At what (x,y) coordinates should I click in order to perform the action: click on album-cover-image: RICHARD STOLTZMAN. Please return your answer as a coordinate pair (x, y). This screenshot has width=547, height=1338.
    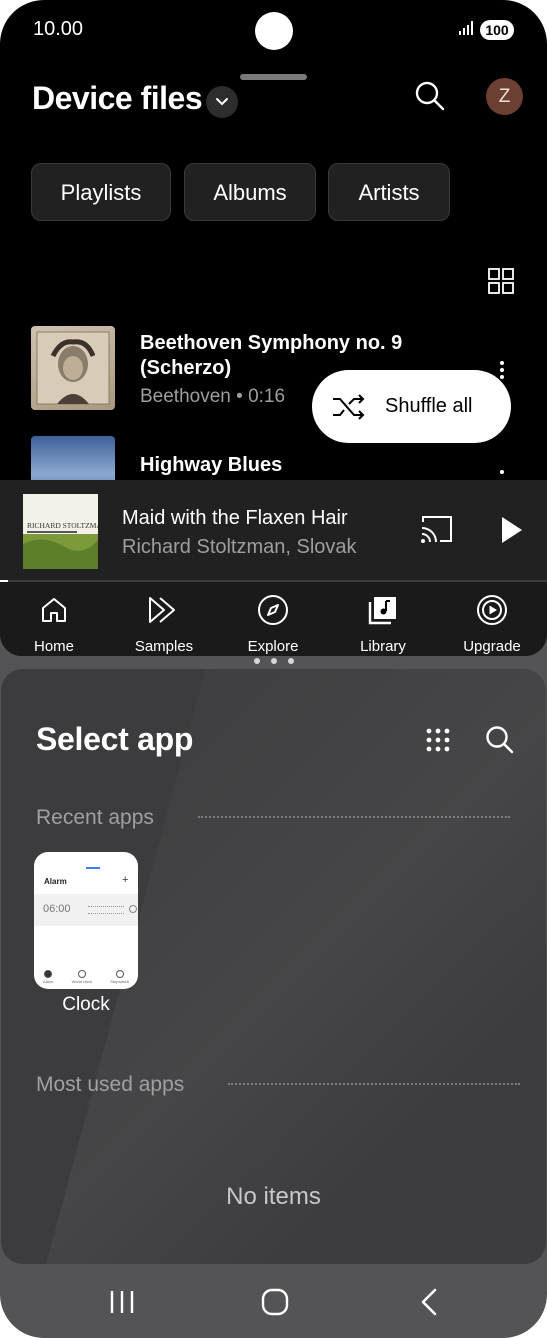
    Looking at the image, I should click on (60, 531).